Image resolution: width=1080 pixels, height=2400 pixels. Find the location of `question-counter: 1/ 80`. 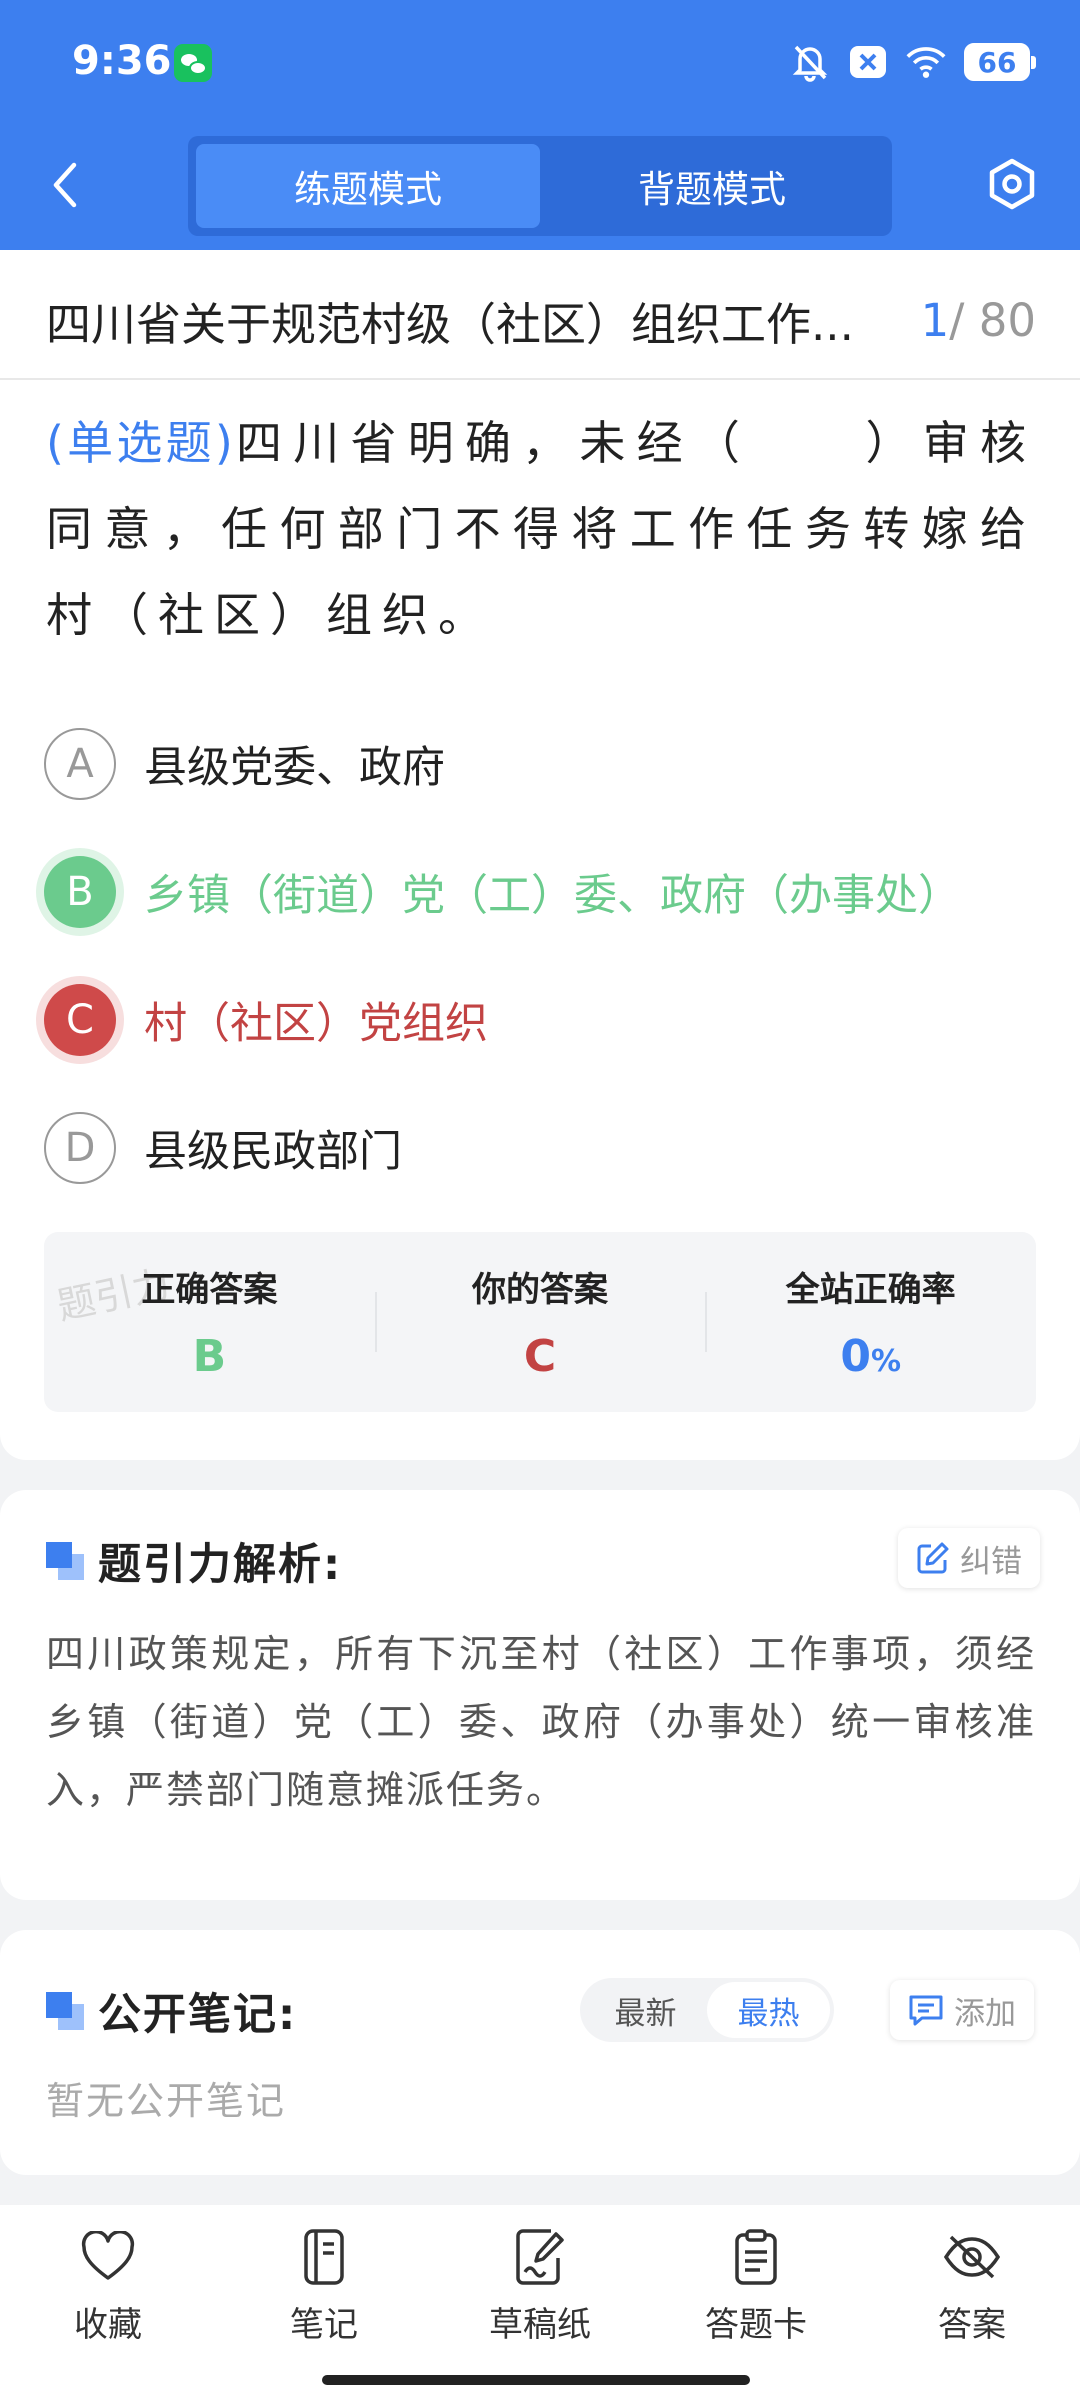

question-counter: 1/ 80 is located at coordinates (978, 320).